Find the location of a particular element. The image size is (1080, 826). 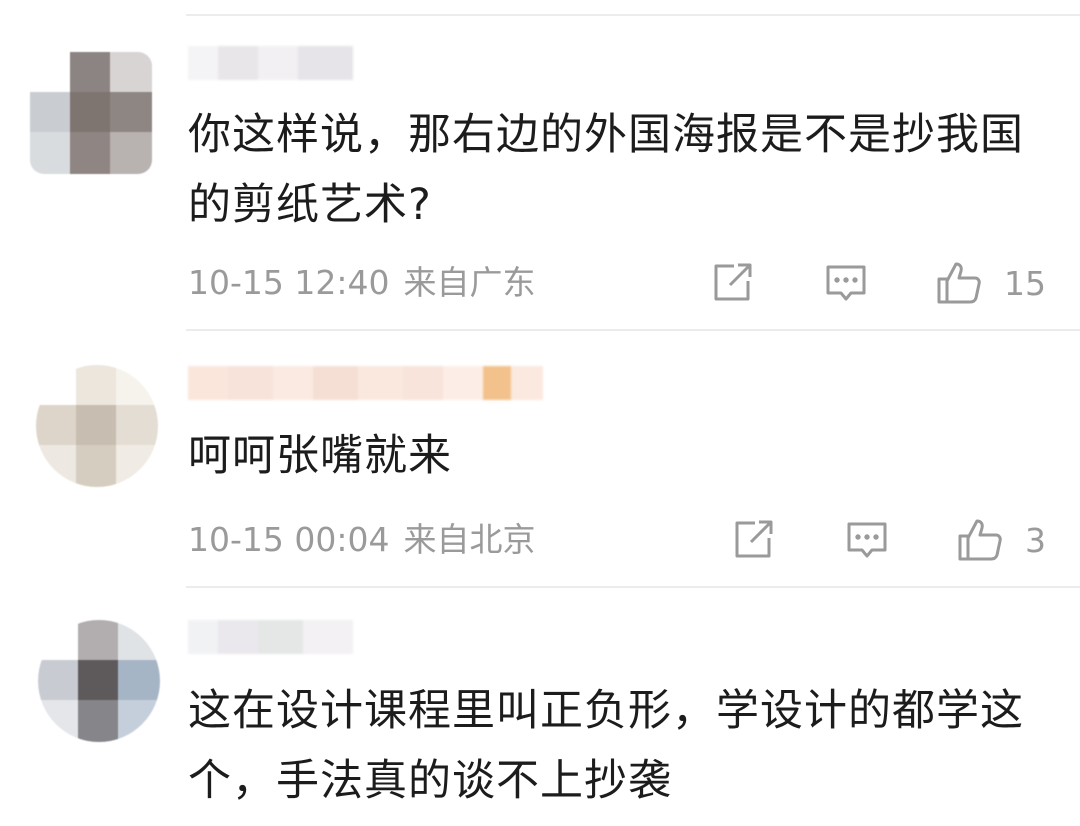

comment-meta: 10-15 00:04 来自北京 is located at coordinates (361, 540).